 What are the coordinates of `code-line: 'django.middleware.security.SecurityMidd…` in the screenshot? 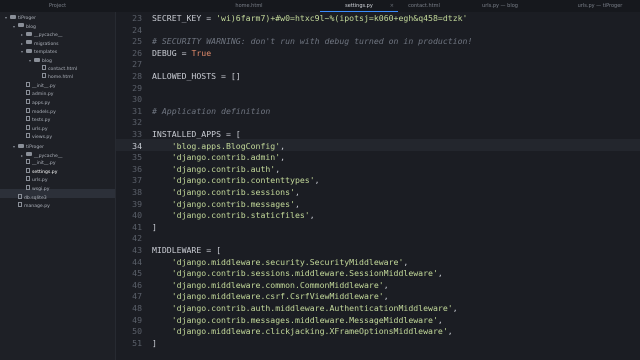 It's located at (280, 262).